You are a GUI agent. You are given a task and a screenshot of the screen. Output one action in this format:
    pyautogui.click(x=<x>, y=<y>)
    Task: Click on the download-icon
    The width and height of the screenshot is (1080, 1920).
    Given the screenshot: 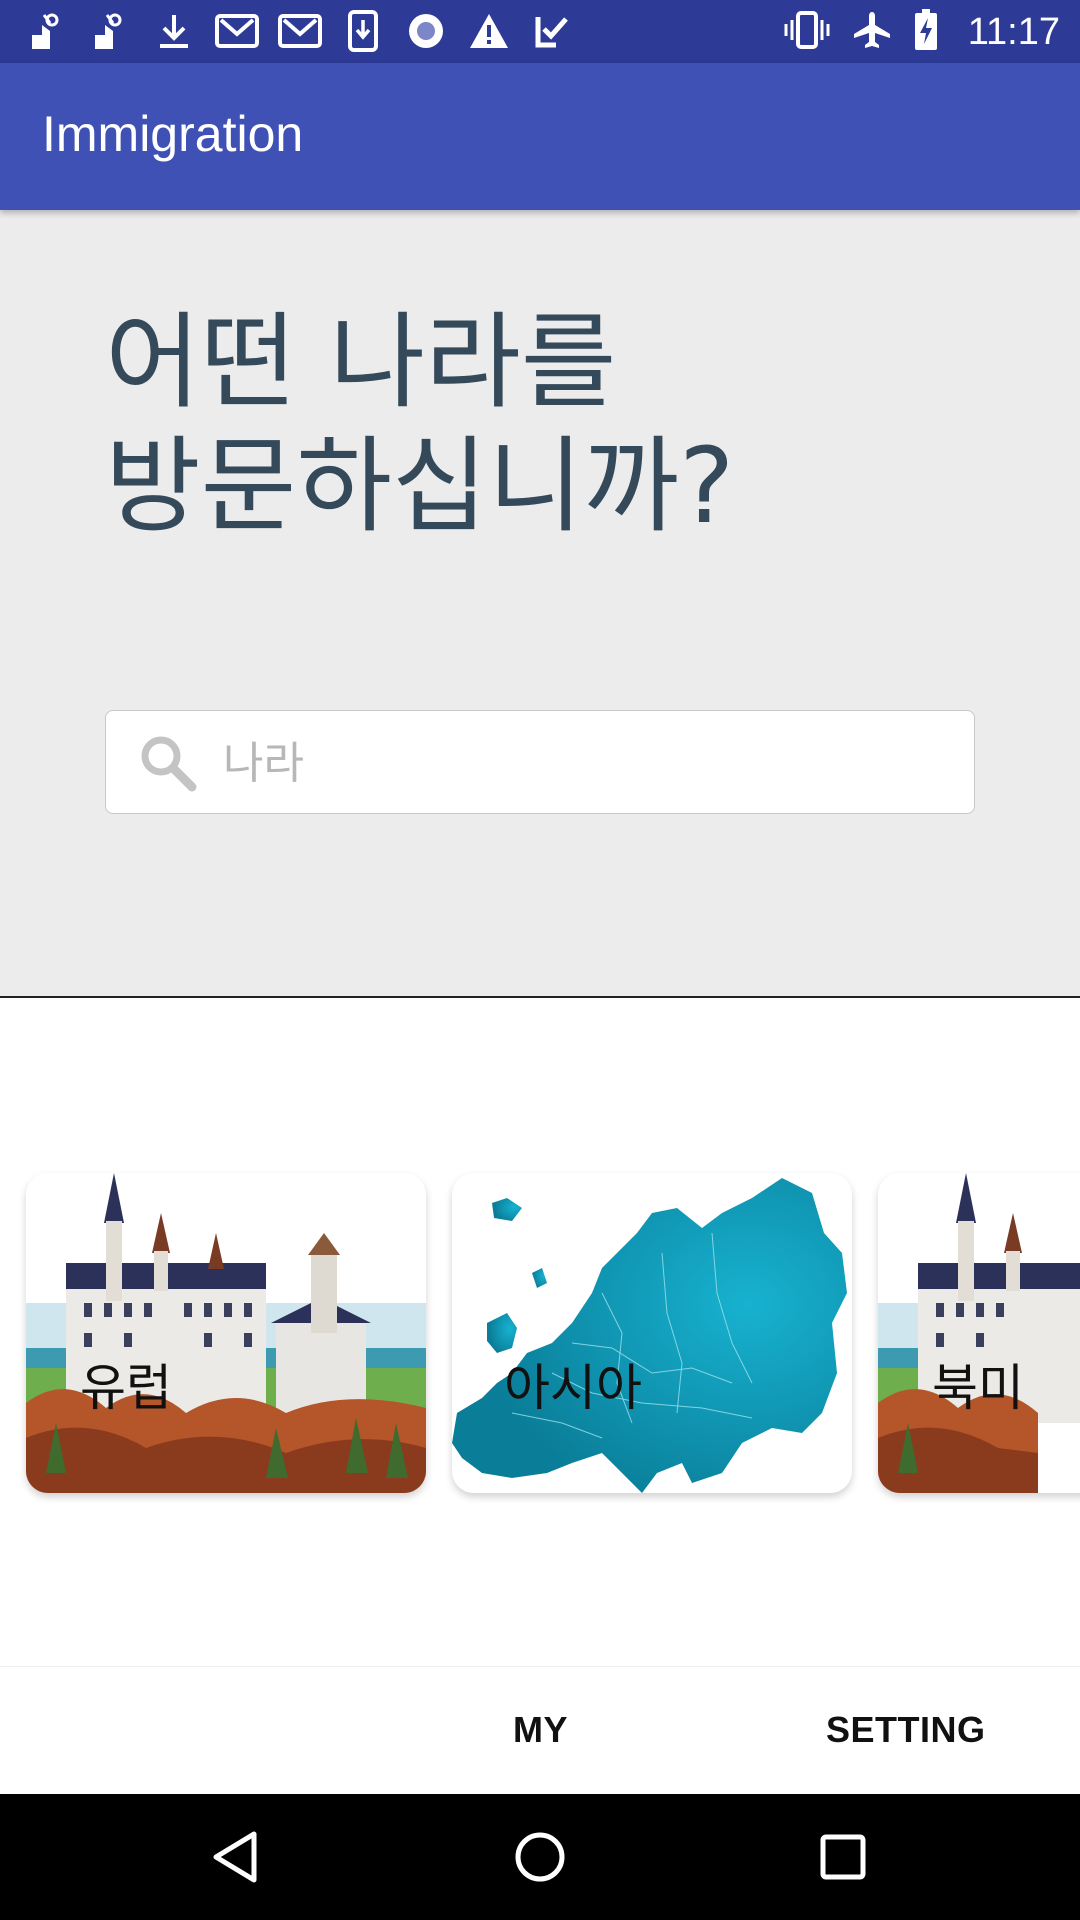 What is the action you would take?
    pyautogui.click(x=174, y=31)
    